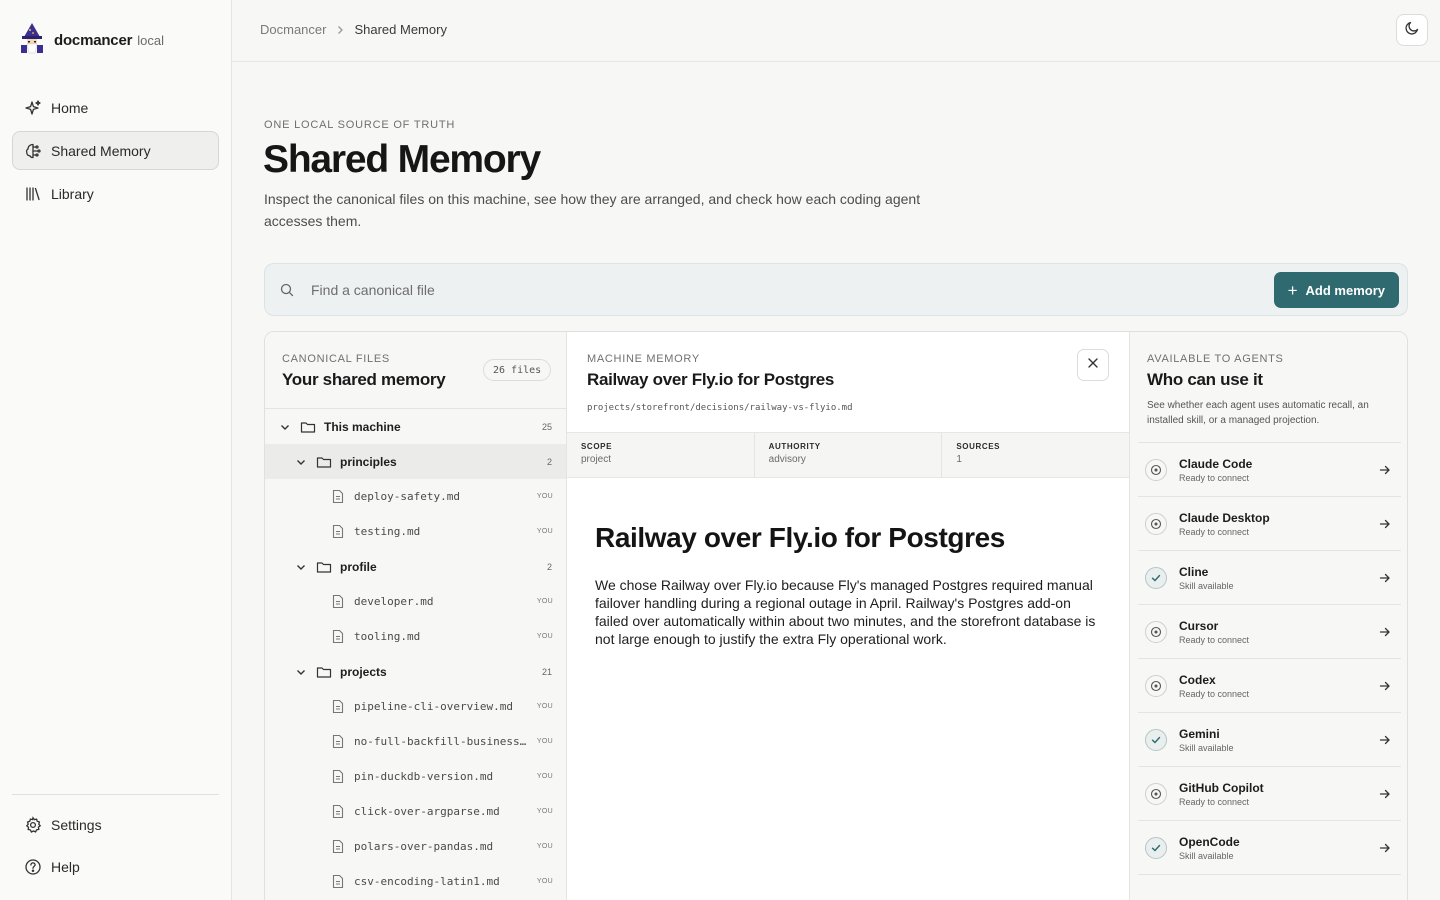 The image size is (1440, 900). What do you see at coordinates (517, 370) in the screenshot?
I see `files-count-badge: 26 files` at bounding box center [517, 370].